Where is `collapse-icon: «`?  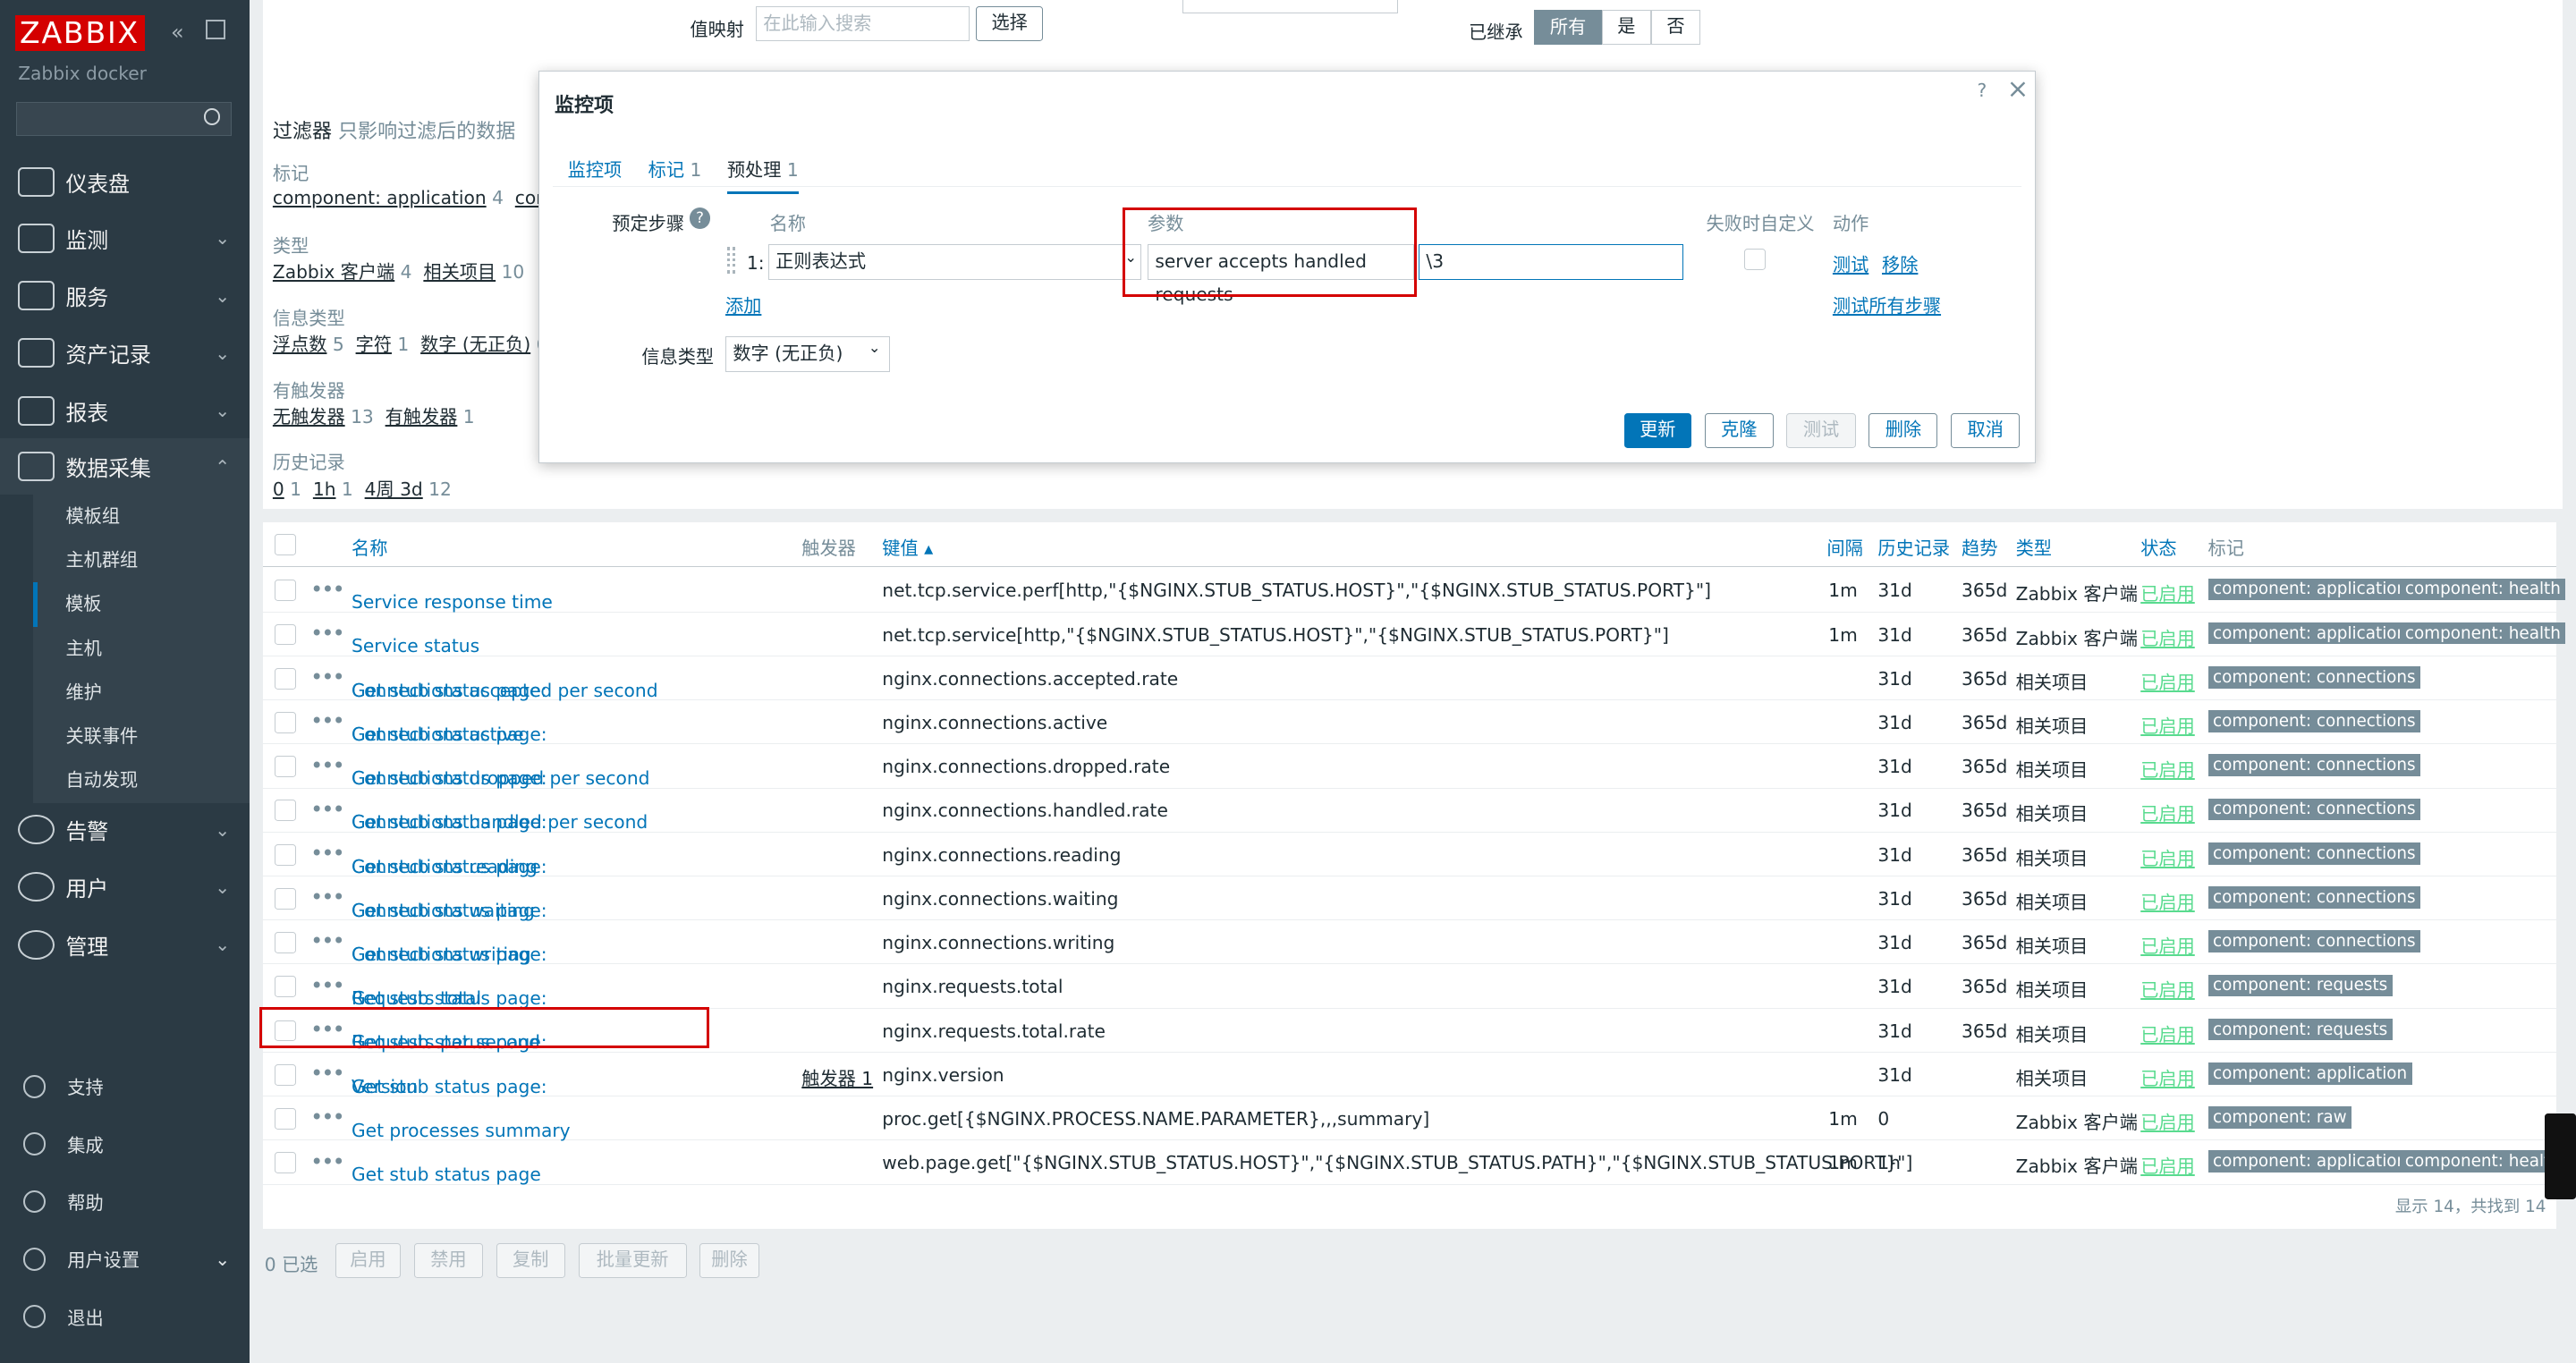 collapse-icon: « is located at coordinates (177, 32).